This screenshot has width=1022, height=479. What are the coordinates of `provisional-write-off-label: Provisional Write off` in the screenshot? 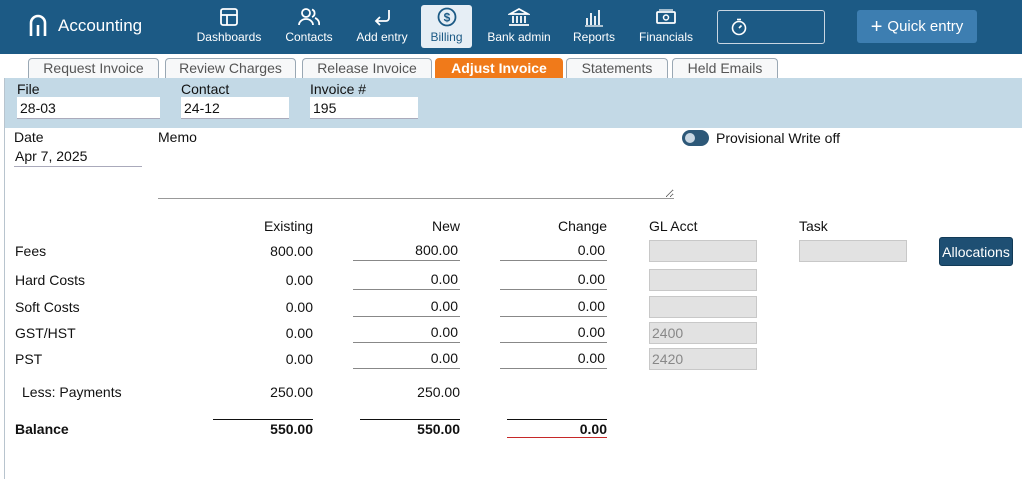 It's located at (778, 138).